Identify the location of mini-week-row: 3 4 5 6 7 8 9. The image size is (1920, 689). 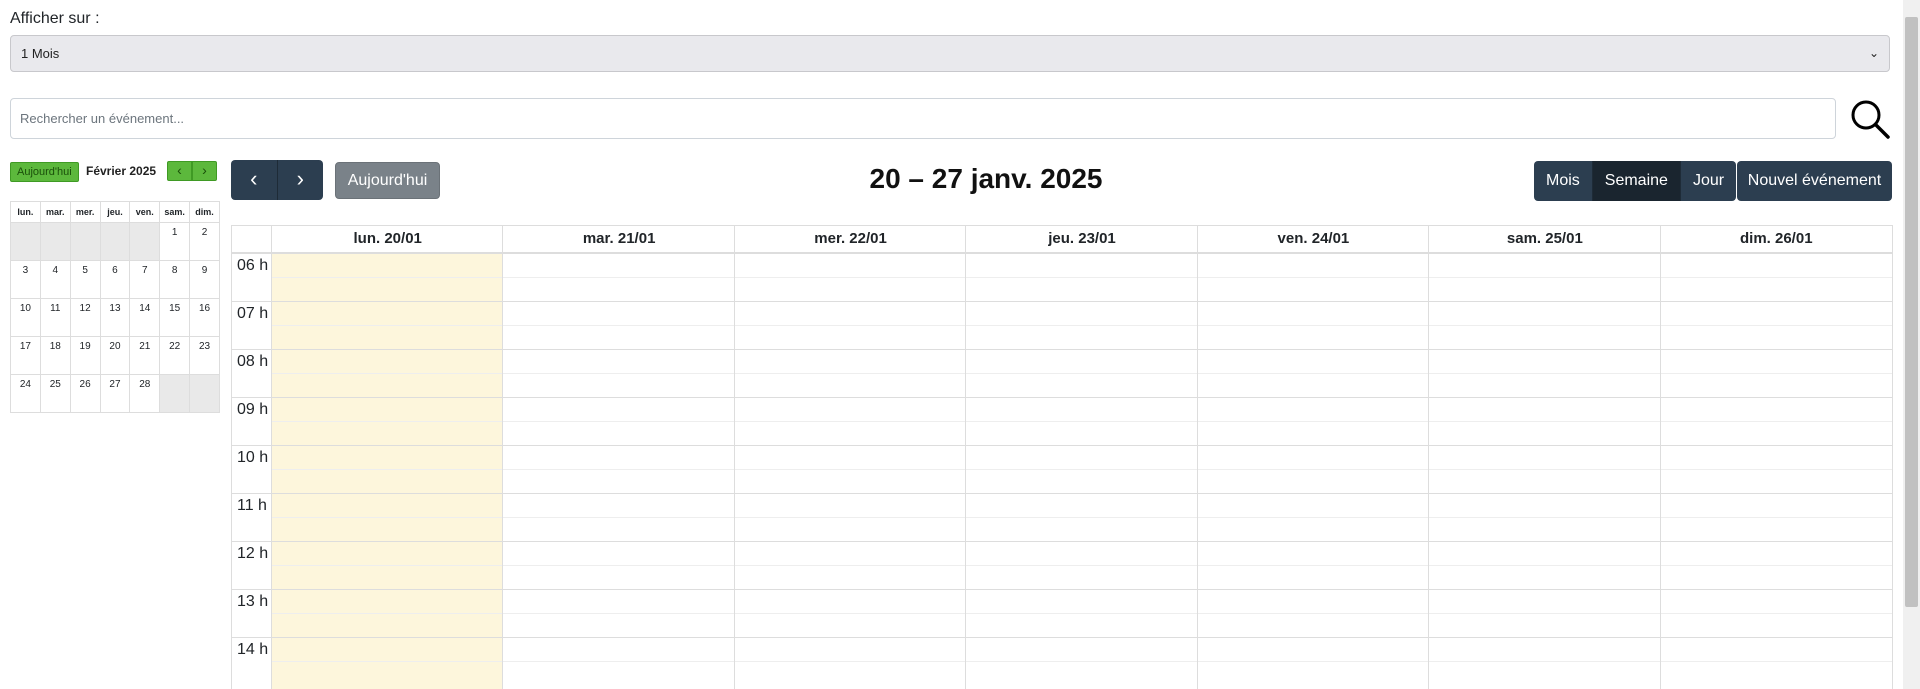
(115, 279).